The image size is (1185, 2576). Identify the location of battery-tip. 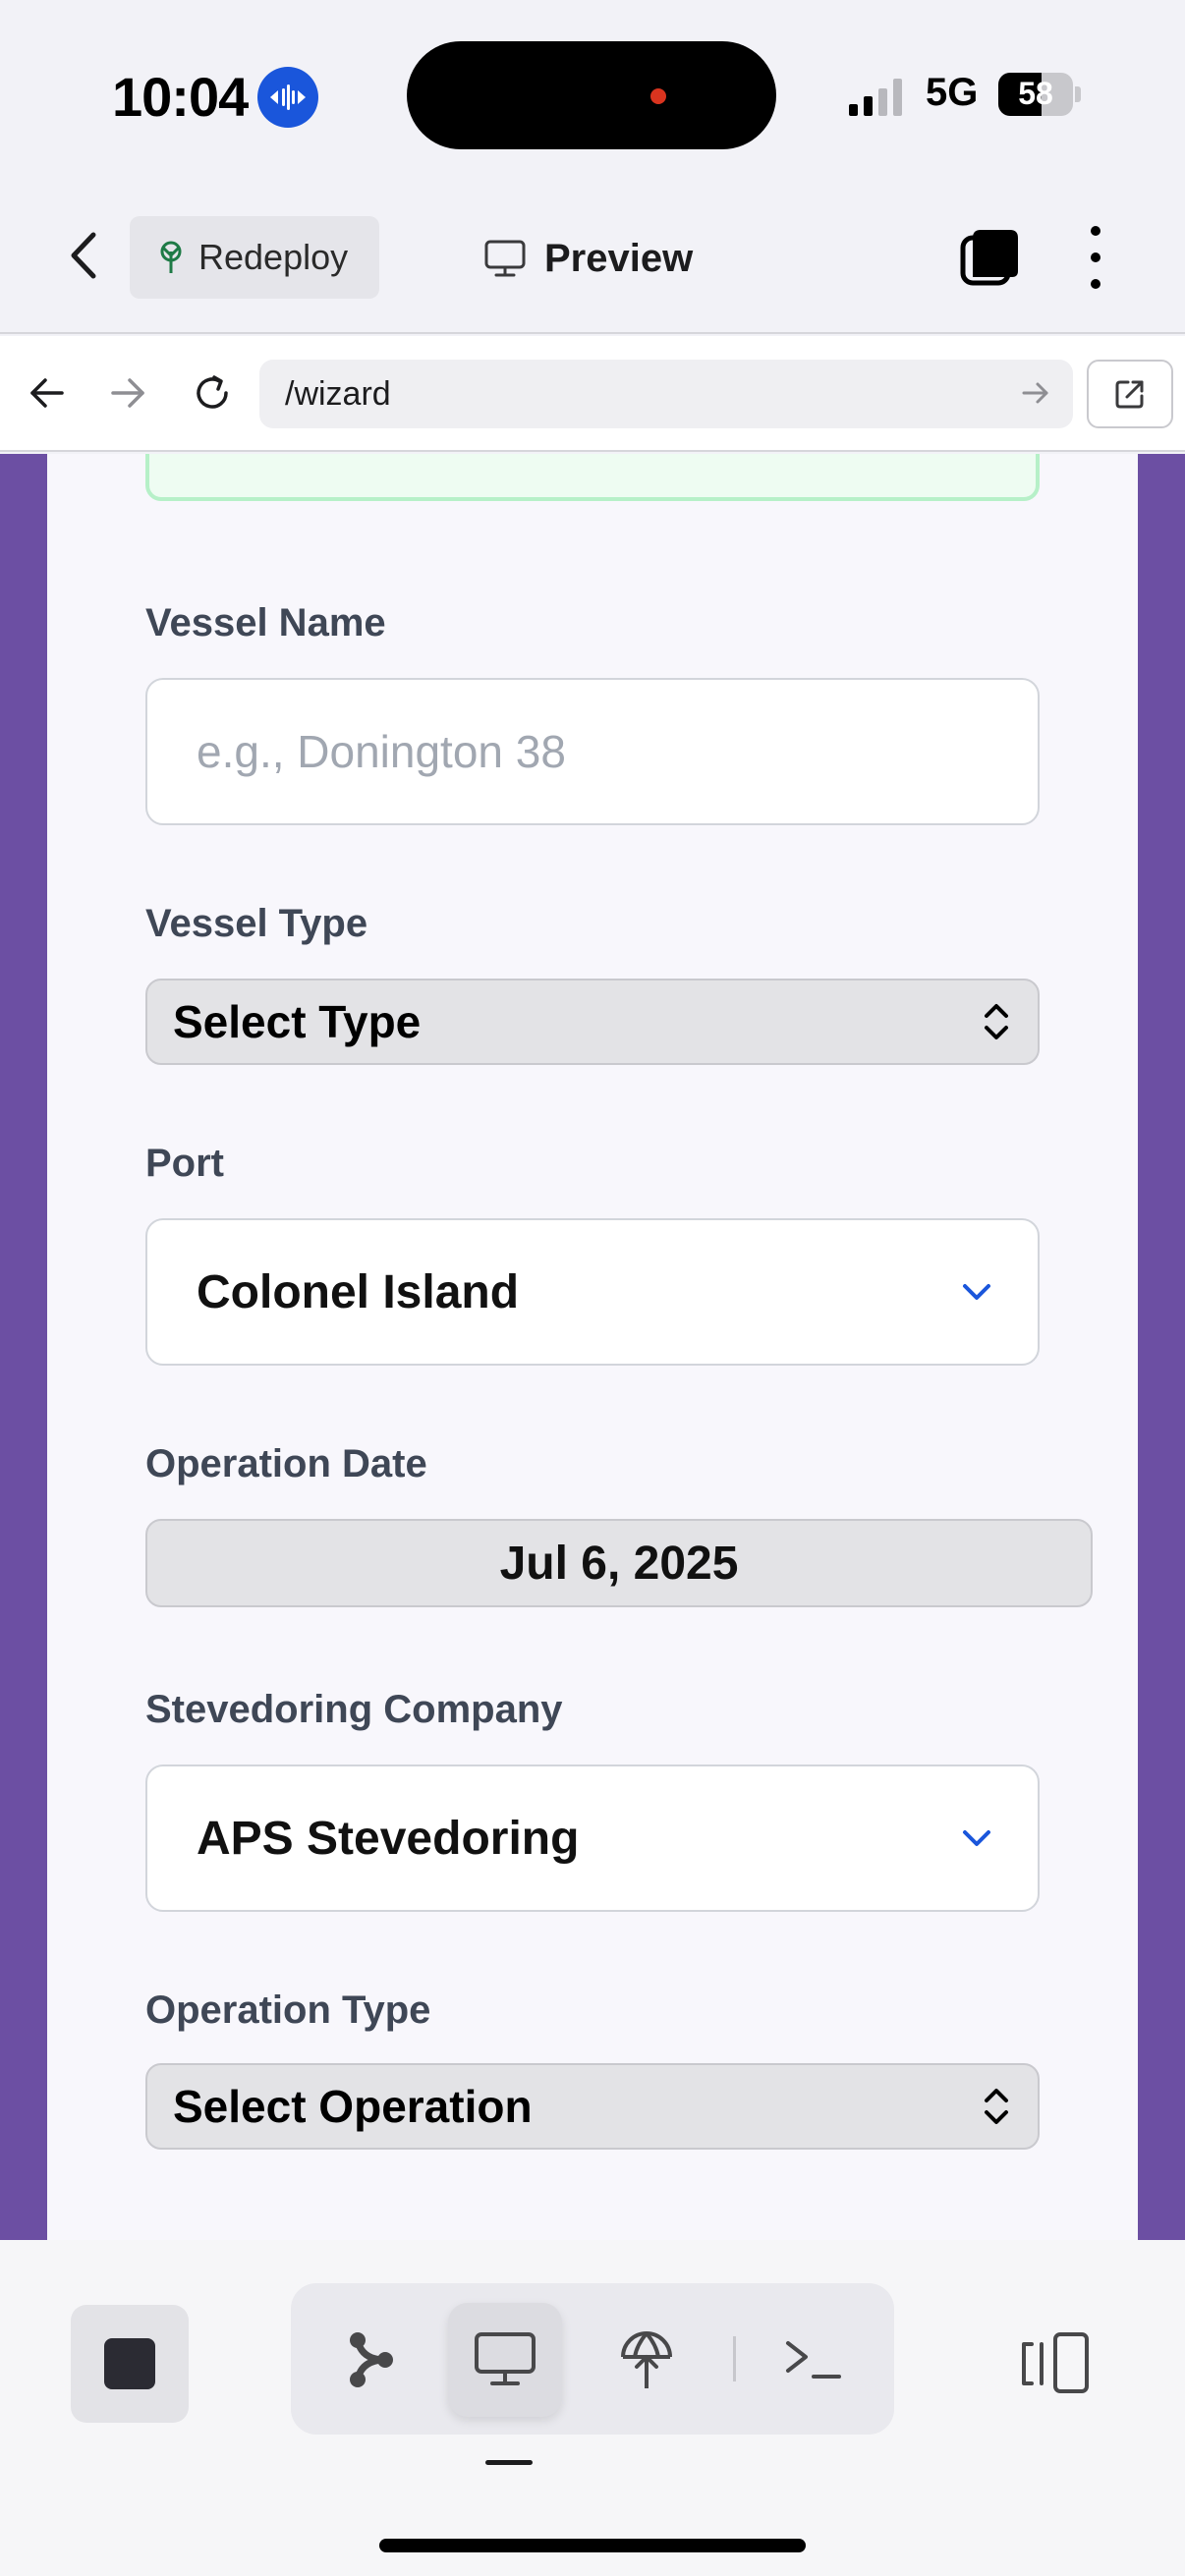
(1078, 94).